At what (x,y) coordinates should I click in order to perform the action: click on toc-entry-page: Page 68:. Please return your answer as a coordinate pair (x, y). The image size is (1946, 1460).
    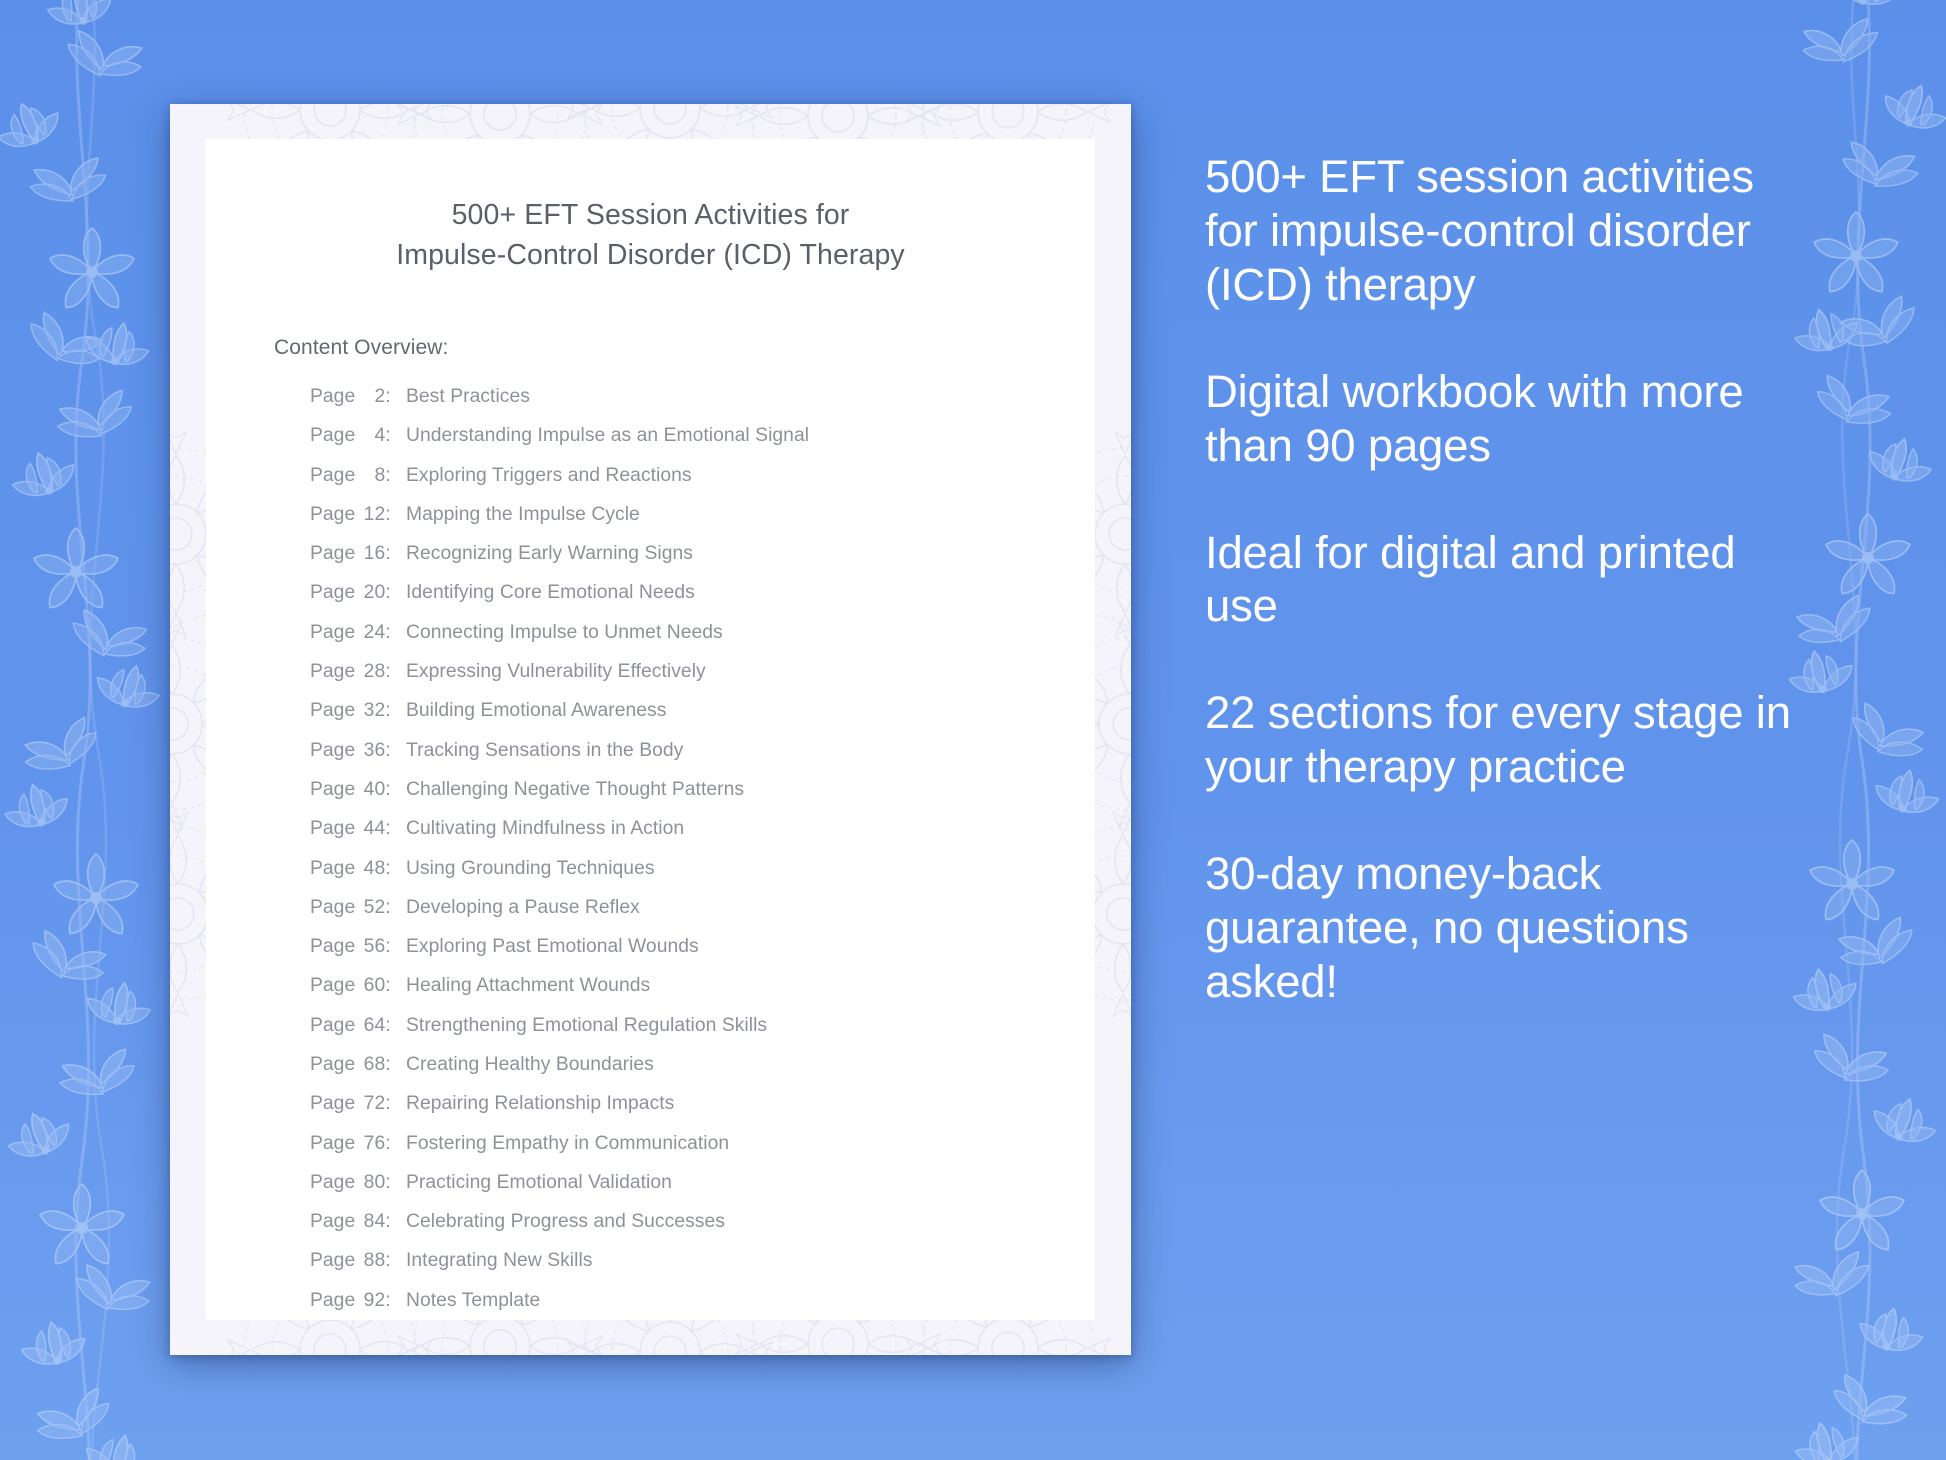
    Looking at the image, I should click on (358, 1065).